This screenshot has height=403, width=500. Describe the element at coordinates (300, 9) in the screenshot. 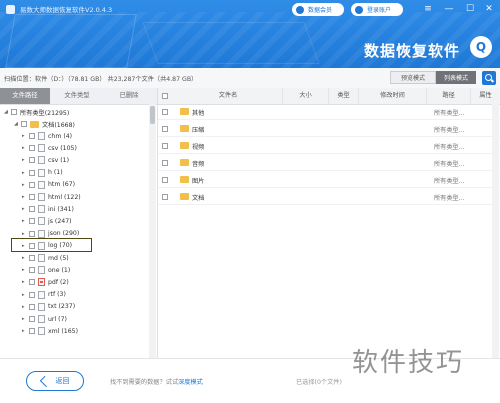

I see `member-icon` at that location.